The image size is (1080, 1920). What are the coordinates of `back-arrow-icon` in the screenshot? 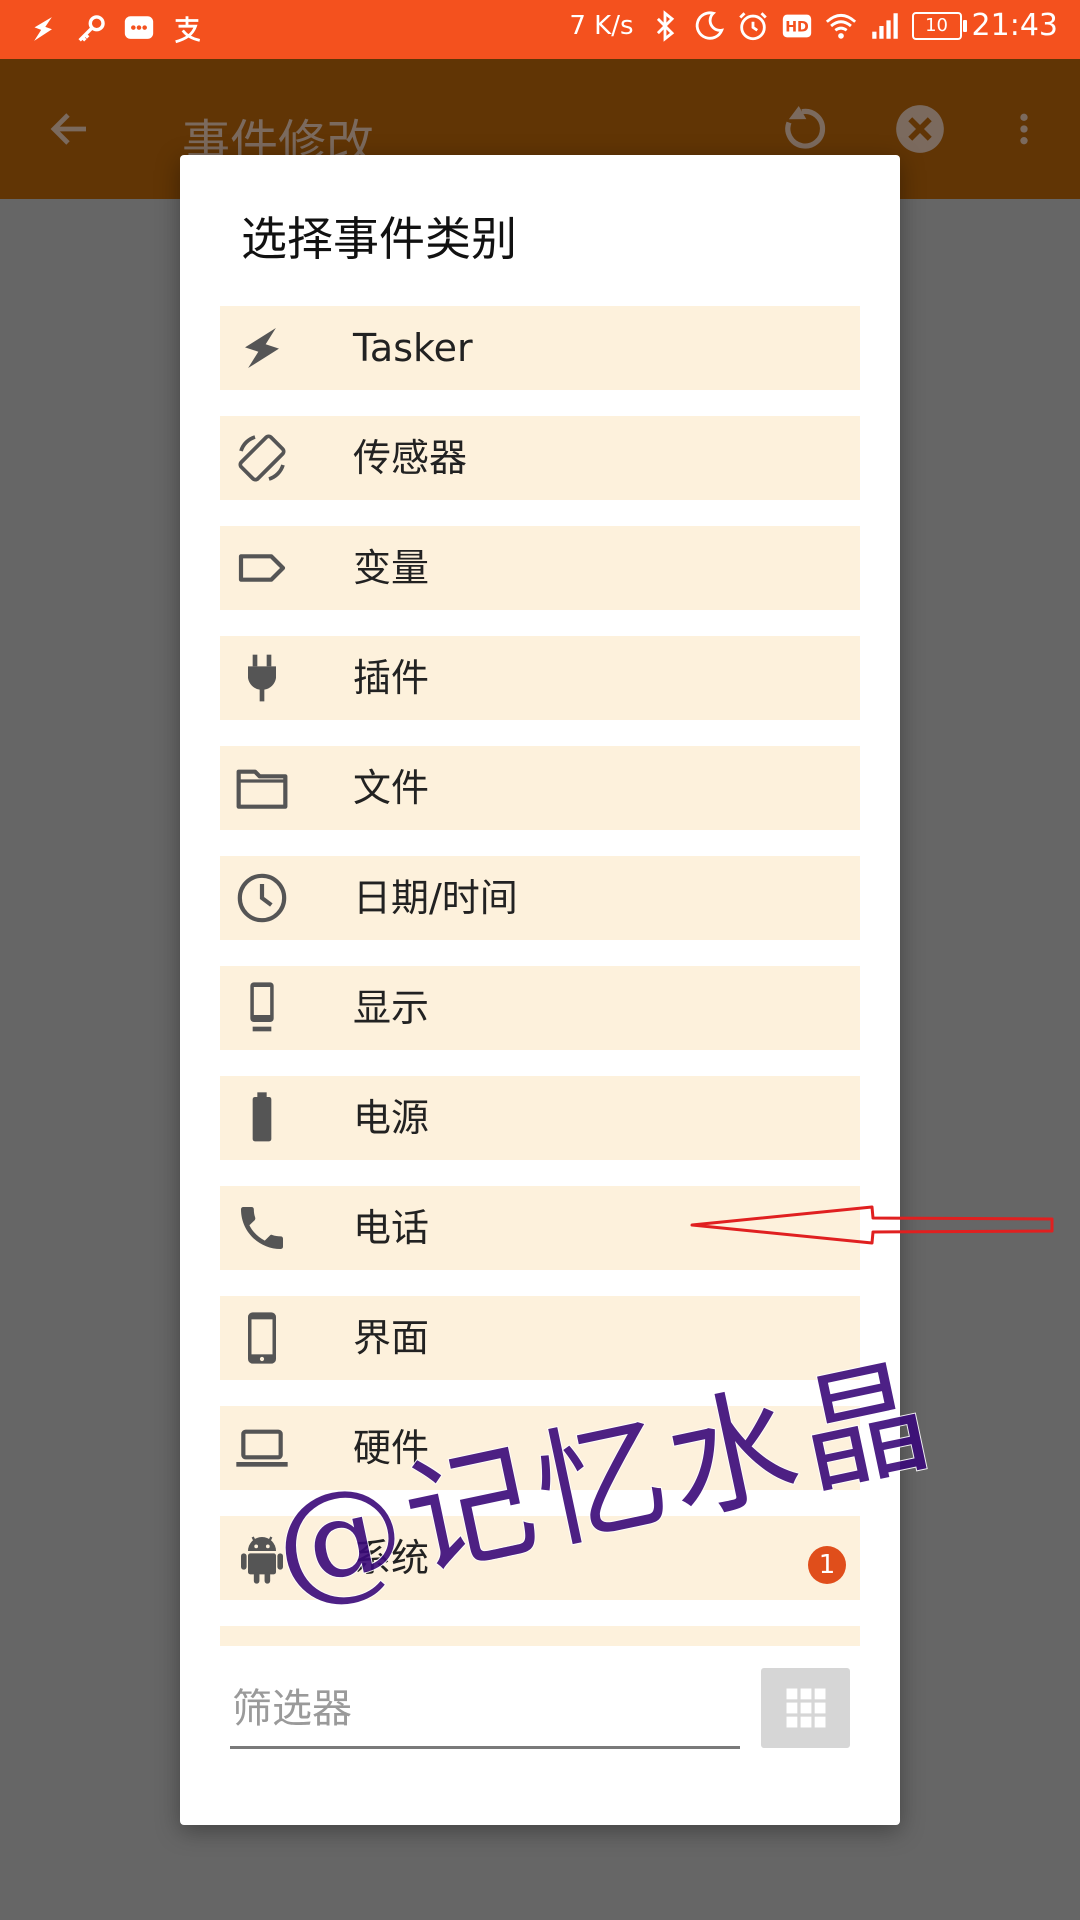 It's located at (70, 129).